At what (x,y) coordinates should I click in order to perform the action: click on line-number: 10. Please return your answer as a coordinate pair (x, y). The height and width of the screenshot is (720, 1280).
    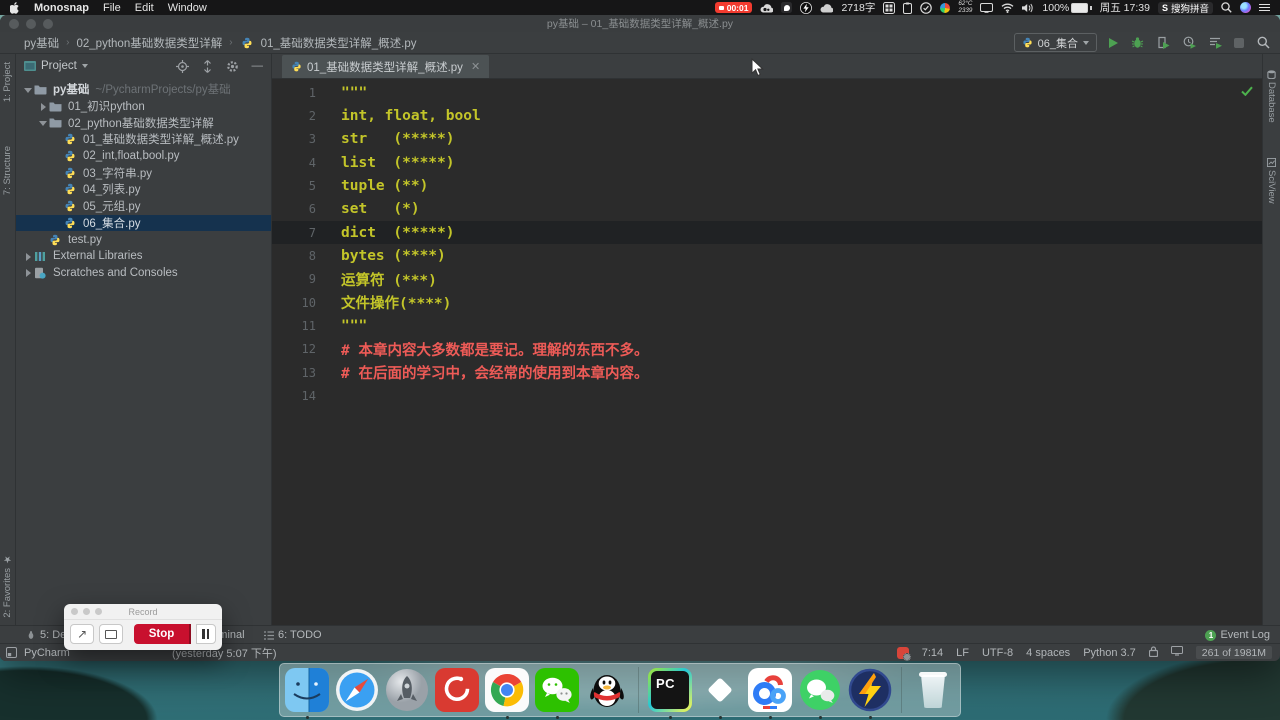
    Looking at the image, I should click on (300, 303).